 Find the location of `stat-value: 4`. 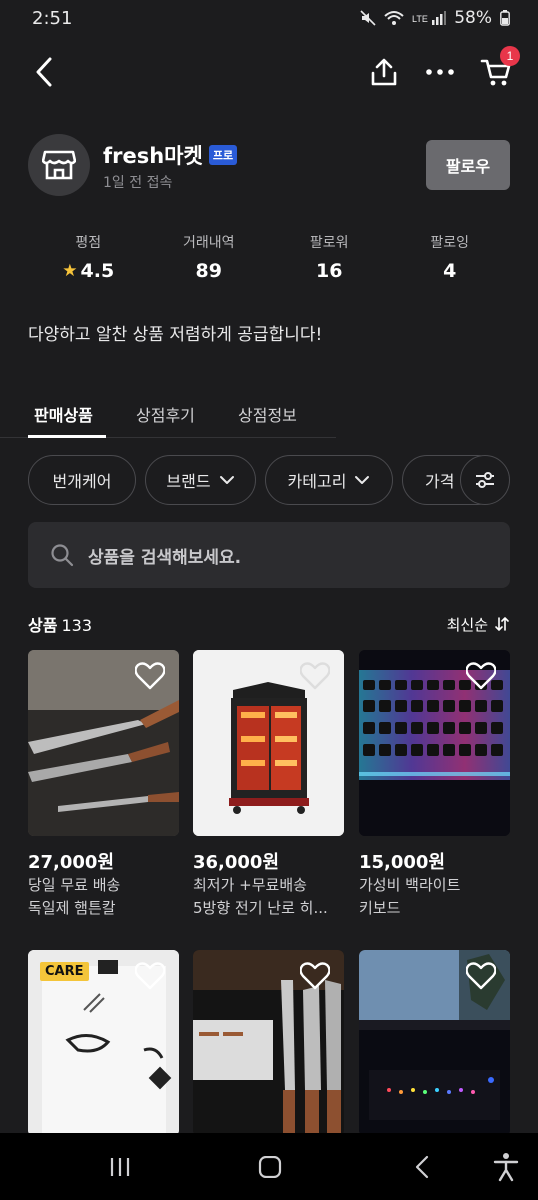

stat-value: 4 is located at coordinates (450, 271).